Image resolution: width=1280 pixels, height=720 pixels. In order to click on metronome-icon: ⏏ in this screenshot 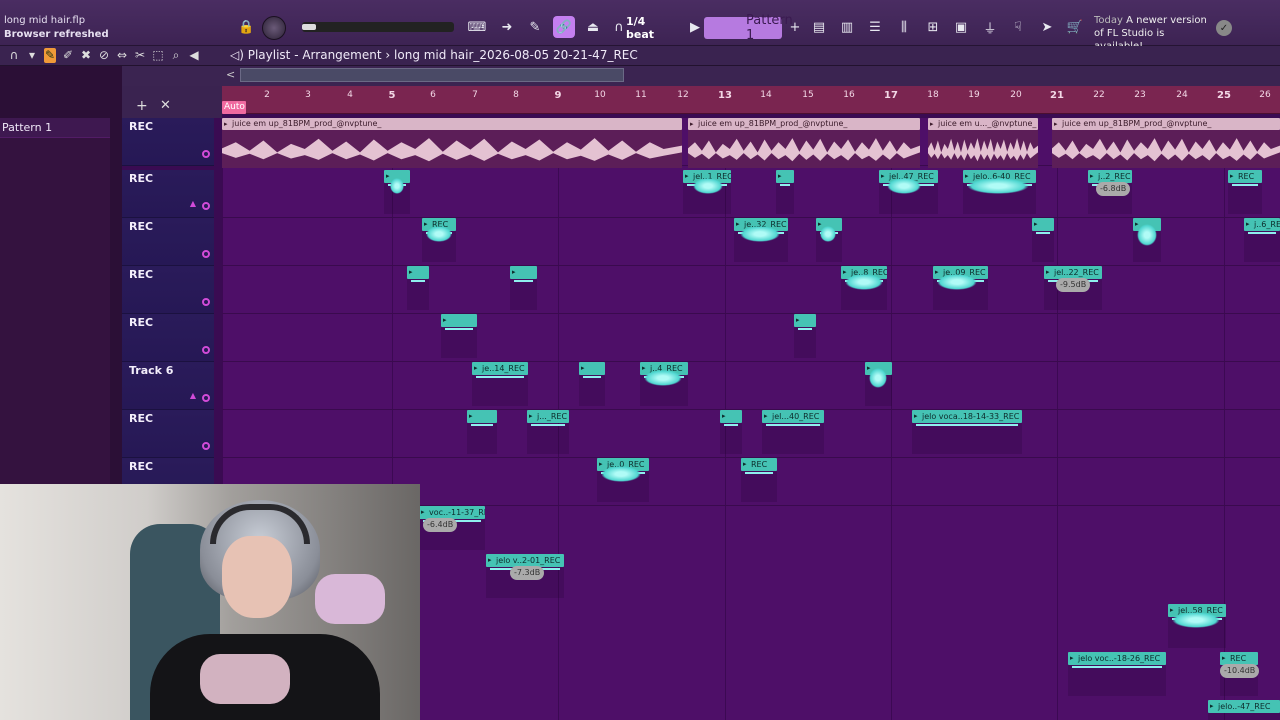, I will do `click(593, 27)`.